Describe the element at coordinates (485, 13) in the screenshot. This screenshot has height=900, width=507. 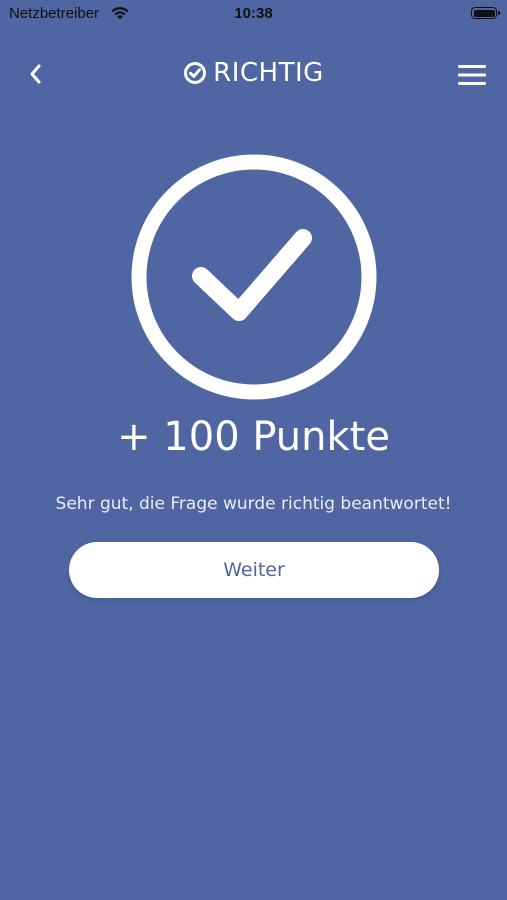
I see `battery-icon` at that location.